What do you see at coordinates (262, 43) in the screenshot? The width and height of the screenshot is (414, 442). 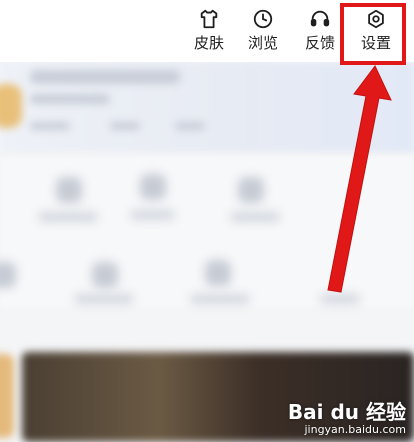 I see `browse-label: 浏览` at bounding box center [262, 43].